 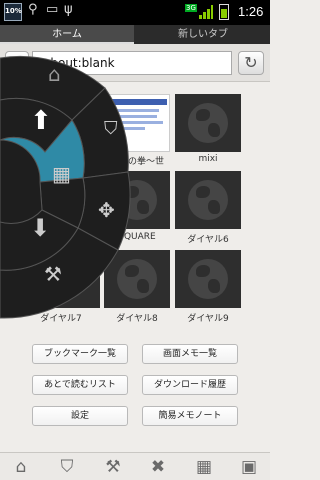 What do you see at coordinates (80, 354) in the screenshot?
I see `bookmark-list-button: ブックマーク一覧` at bounding box center [80, 354].